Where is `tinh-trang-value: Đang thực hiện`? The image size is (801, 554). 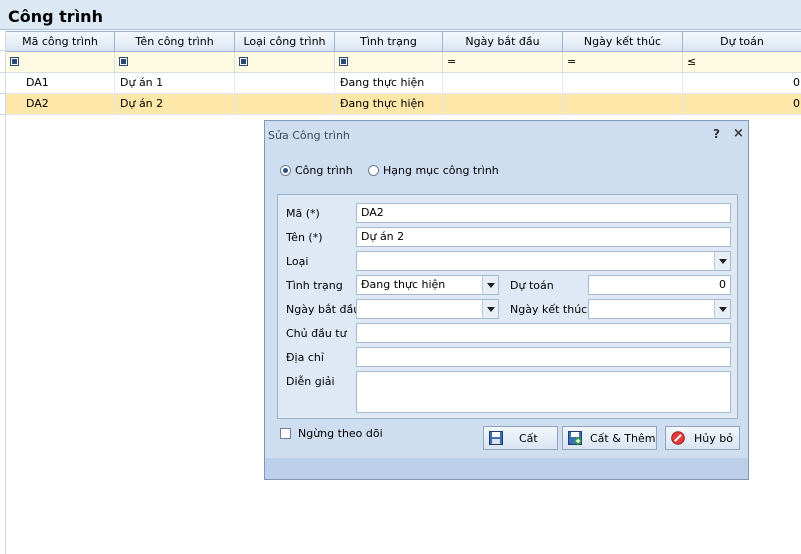
tinh-trang-value: Đang thực hiện is located at coordinates (403, 284).